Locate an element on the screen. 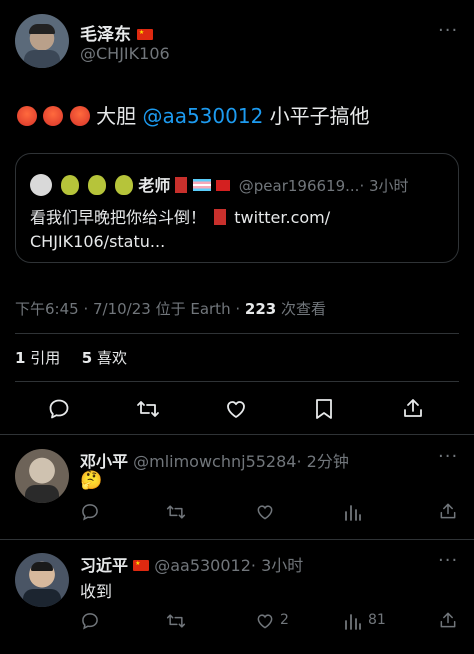 This screenshot has width=474, height=654. red-flag-icon is located at coordinates (222, 185).